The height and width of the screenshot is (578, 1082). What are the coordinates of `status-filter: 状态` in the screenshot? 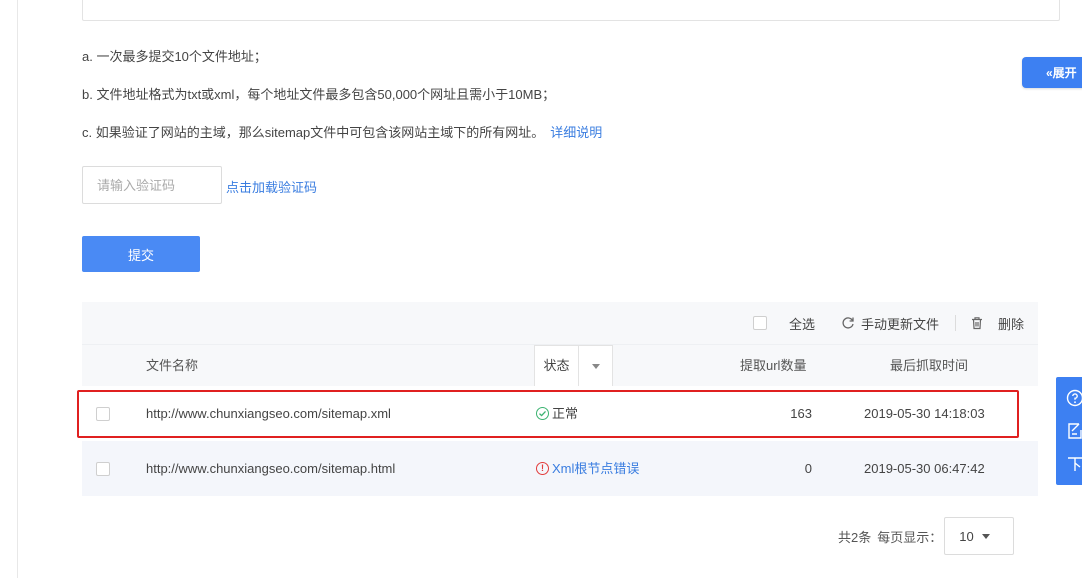 It's located at (573, 366).